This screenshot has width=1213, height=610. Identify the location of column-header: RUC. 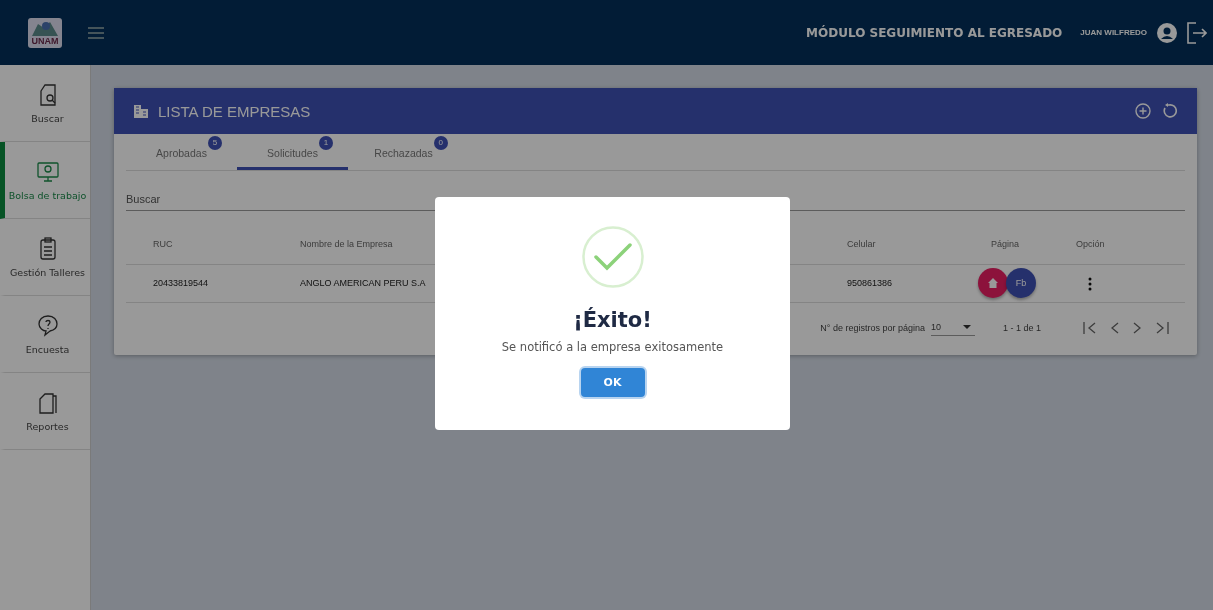
(163, 244).